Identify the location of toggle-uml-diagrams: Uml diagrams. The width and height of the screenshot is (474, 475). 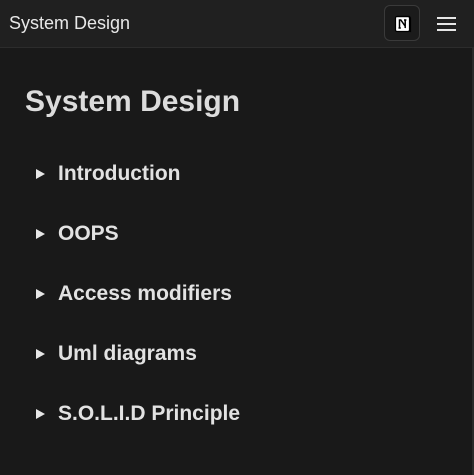
(237, 362).